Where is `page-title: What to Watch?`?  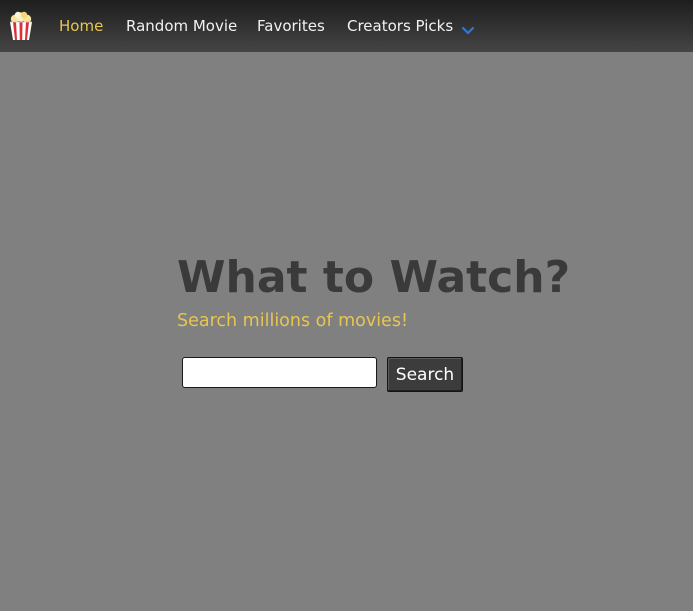 page-title: What to Watch? is located at coordinates (374, 277).